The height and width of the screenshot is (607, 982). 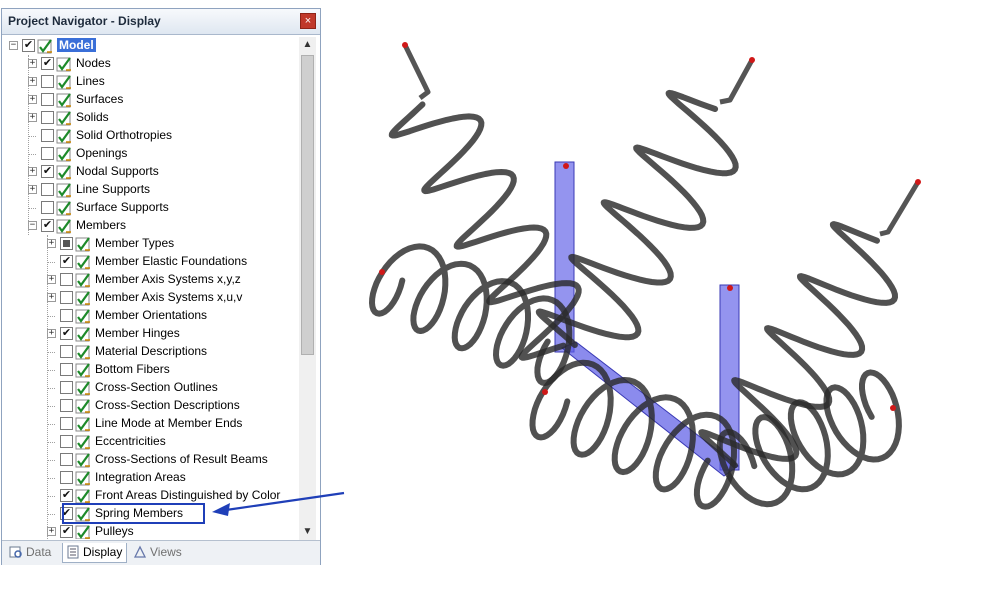 What do you see at coordinates (156, 387) in the screenshot?
I see `tree-item-label: Cross-Section Outlines` at bounding box center [156, 387].